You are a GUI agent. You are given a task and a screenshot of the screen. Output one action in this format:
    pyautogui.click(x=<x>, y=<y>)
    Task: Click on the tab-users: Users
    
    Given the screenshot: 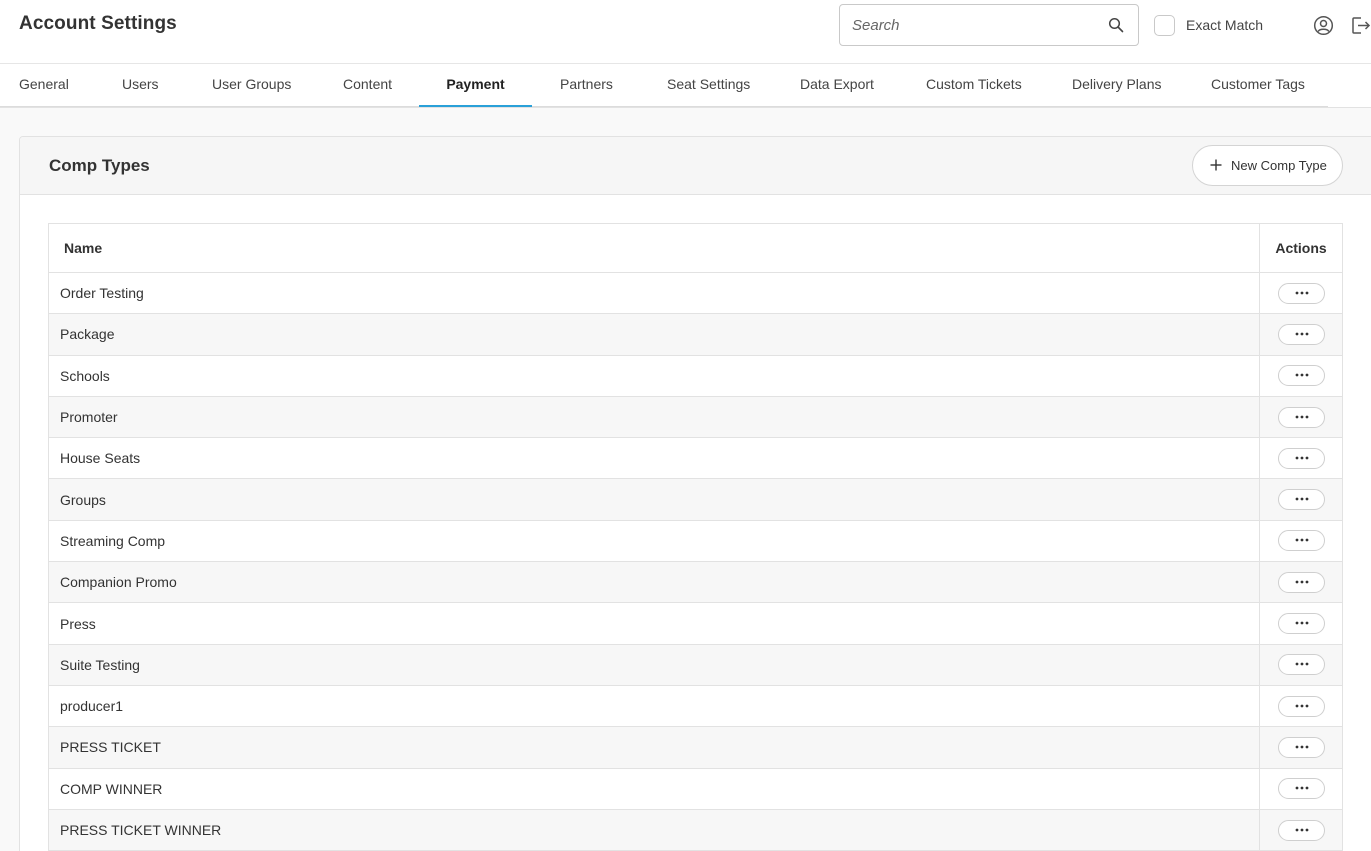 What is the action you would take?
    pyautogui.click(x=140, y=85)
    